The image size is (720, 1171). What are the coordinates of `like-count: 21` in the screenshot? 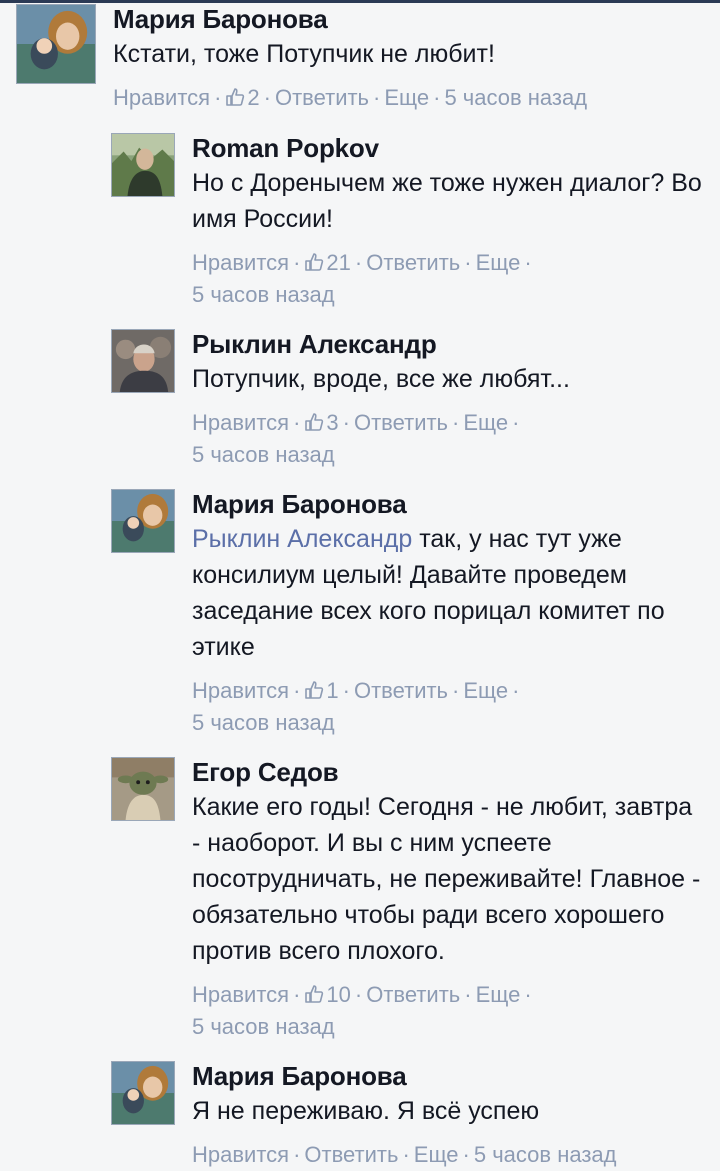 It's located at (338, 262).